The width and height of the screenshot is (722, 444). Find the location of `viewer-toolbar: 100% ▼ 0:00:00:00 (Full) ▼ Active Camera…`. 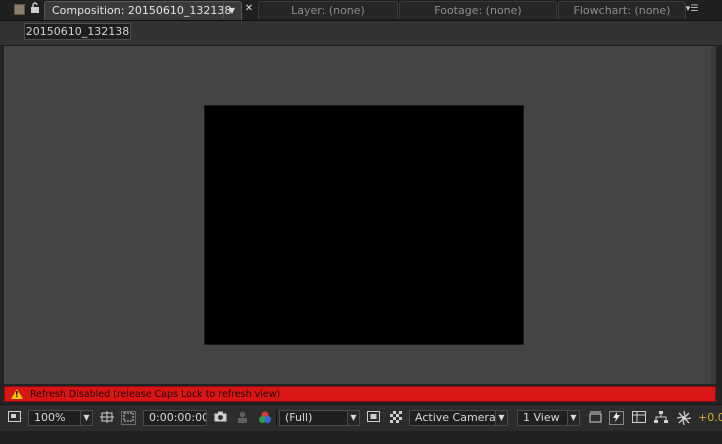

viewer-toolbar: 100% ▼ 0:00:00:00 (Full) ▼ Active Camera… is located at coordinates (361, 417).